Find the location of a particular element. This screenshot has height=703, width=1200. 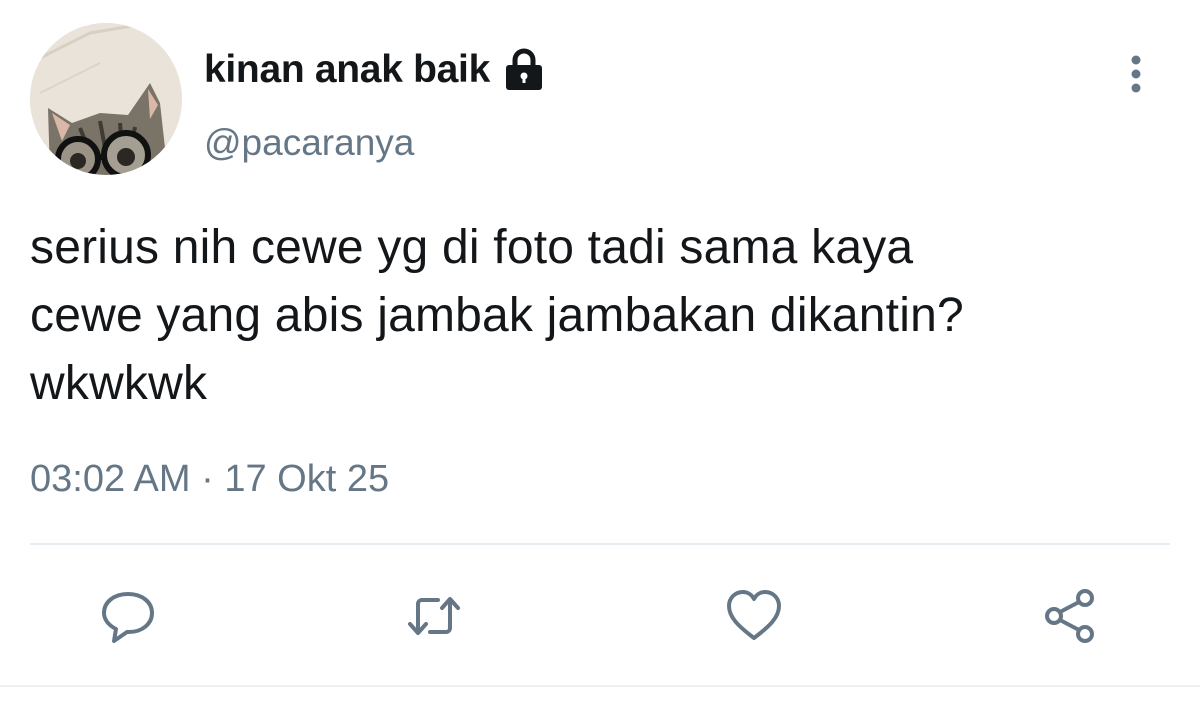

tweet-timestamp: 03:02 AM · 17 Okt 25 is located at coordinates (209, 479).